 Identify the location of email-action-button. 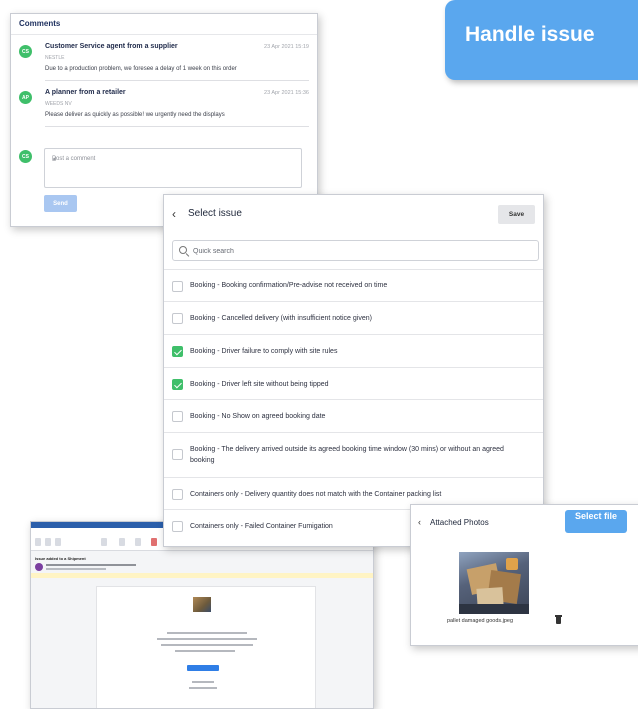
(203, 668).